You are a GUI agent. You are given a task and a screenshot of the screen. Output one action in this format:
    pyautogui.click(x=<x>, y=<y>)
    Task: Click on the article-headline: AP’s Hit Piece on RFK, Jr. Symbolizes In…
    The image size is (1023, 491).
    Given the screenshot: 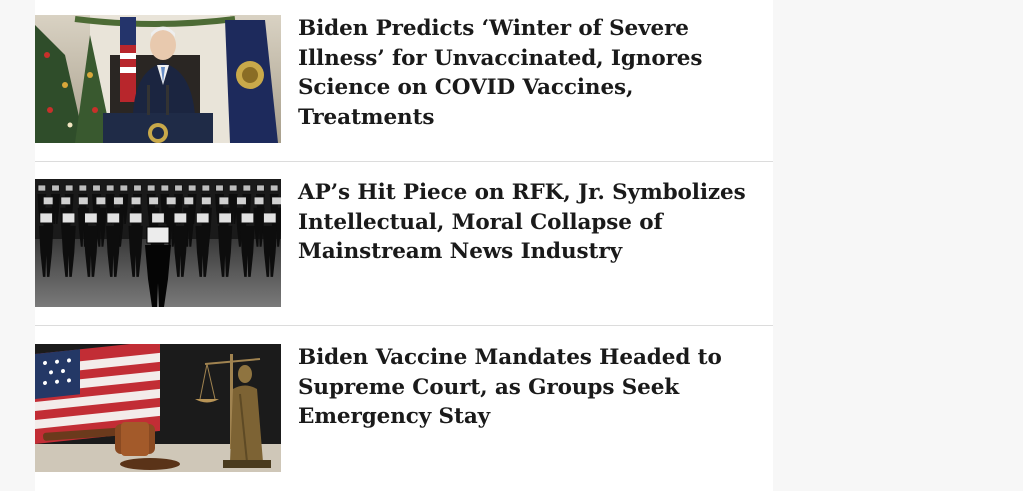 What is the action you would take?
    pyautogui.click(x=528, y=222)
    